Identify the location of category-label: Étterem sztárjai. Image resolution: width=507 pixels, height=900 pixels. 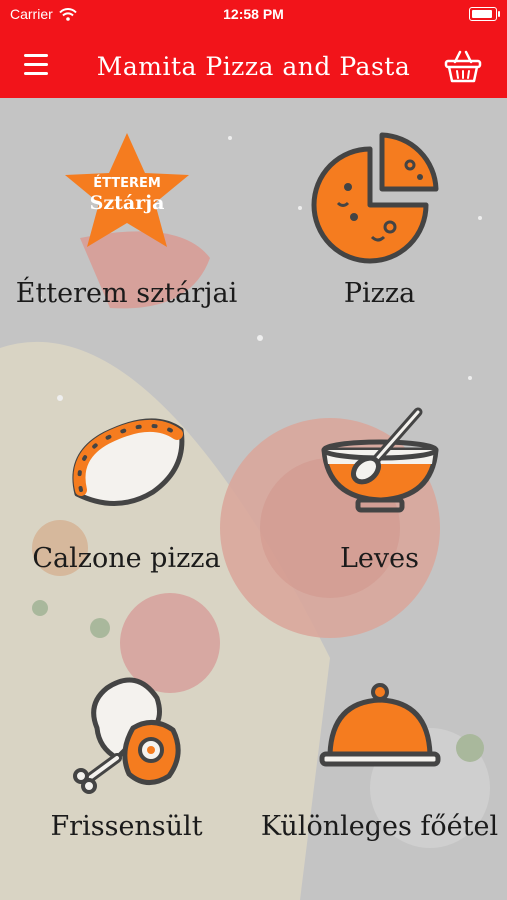
(126, 293).